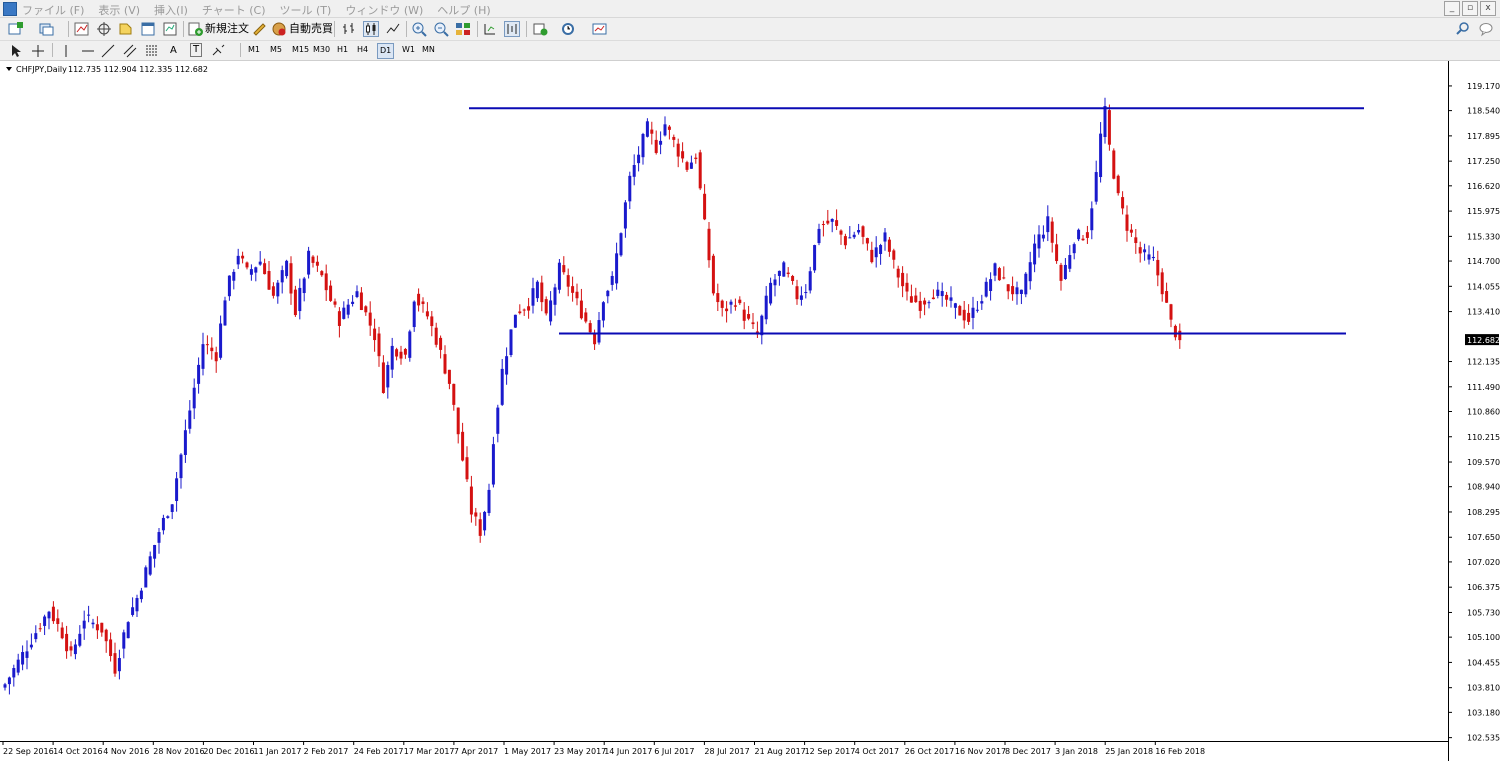 Image resolution: width=1500 pixels, height=761 pixels. What do you see at coordinates (463, 10) in the screenshot?
I see `menu-help: ヘルプ (H)` at bounding box center [463, 10].